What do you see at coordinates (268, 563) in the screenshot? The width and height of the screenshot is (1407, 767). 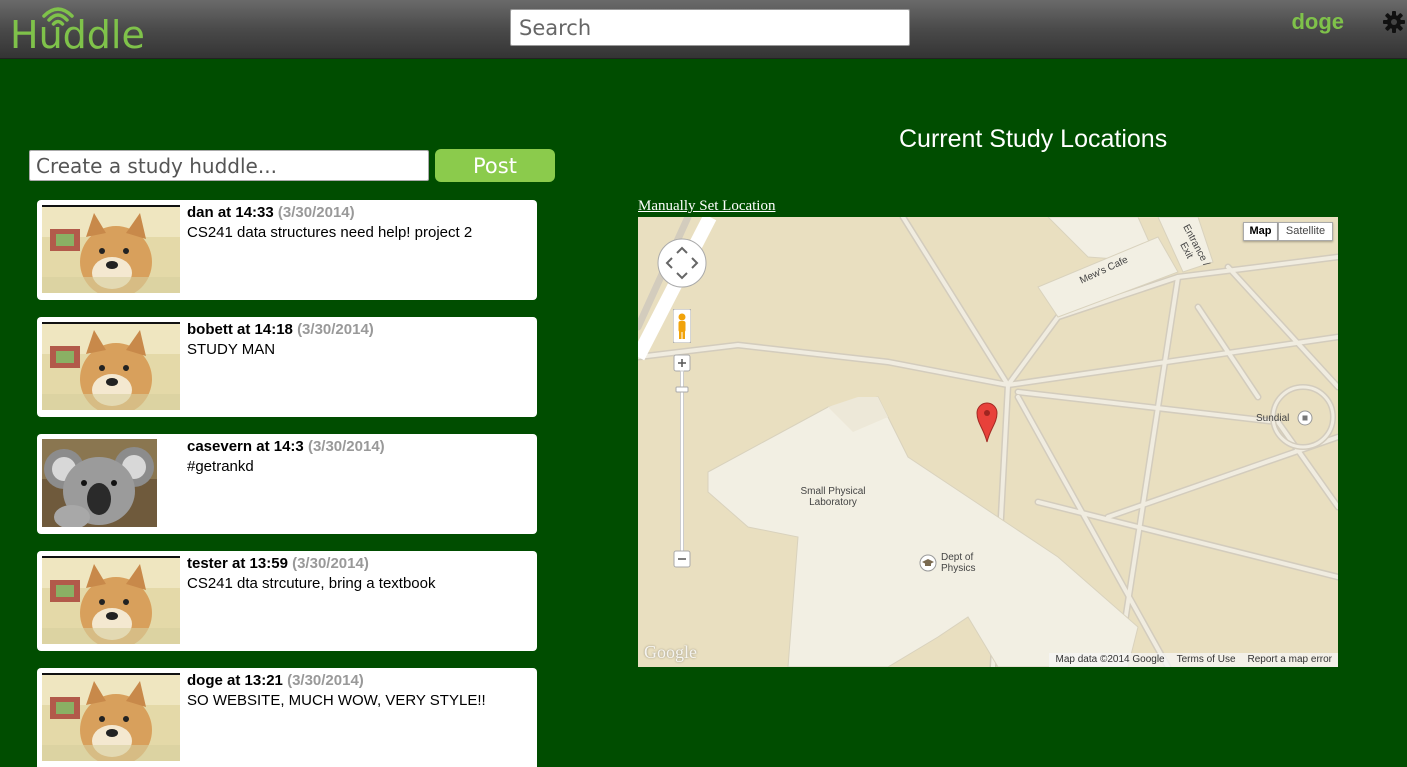 I see `post-time: 13:59` at bounding box center [268, 563].